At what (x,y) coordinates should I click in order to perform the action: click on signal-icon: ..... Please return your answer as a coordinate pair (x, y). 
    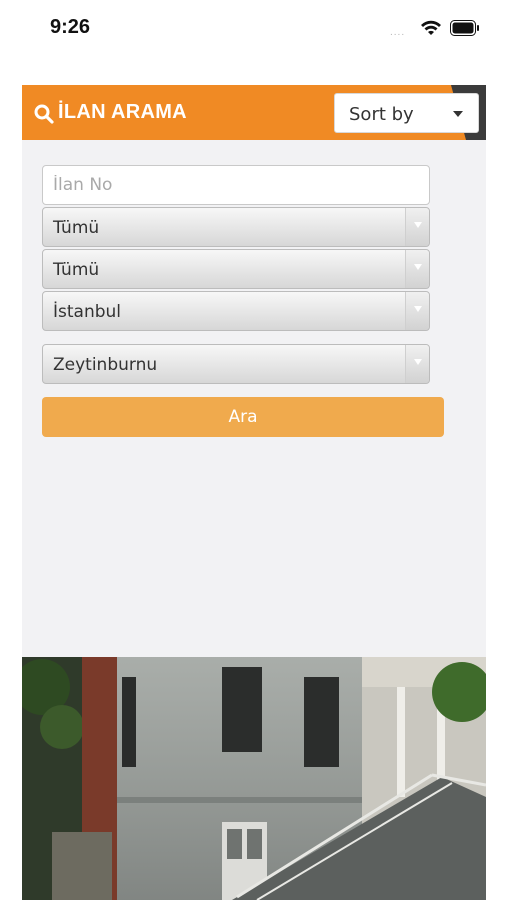
    Looking at the image, I should click on (398, 32).